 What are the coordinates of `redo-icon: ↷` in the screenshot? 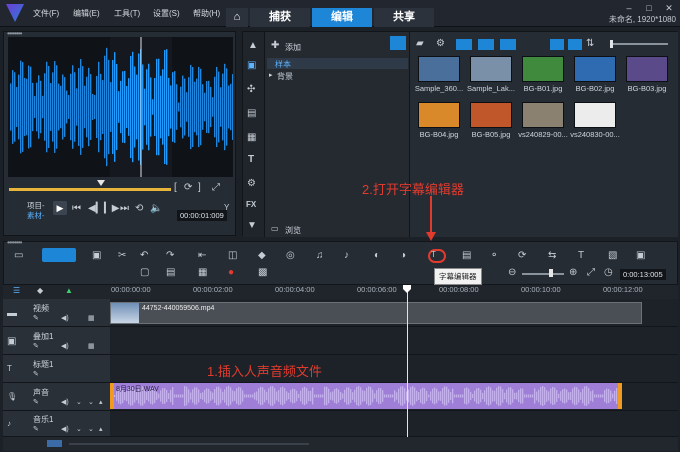 It's located at (170, 255).